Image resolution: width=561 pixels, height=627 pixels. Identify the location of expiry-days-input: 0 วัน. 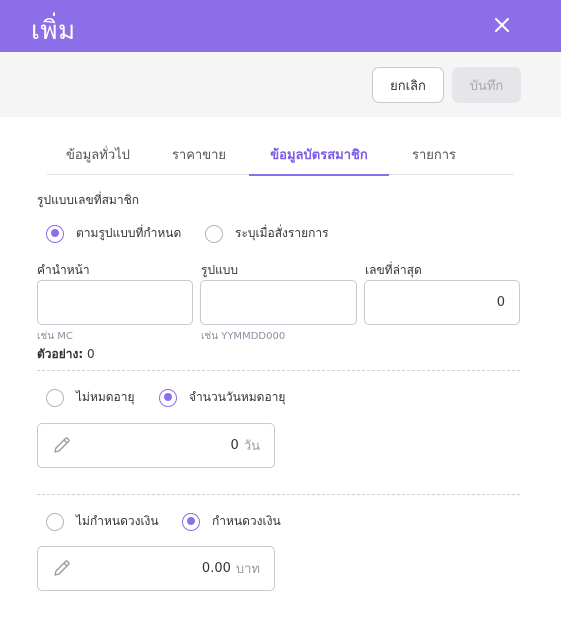
(156, 445).